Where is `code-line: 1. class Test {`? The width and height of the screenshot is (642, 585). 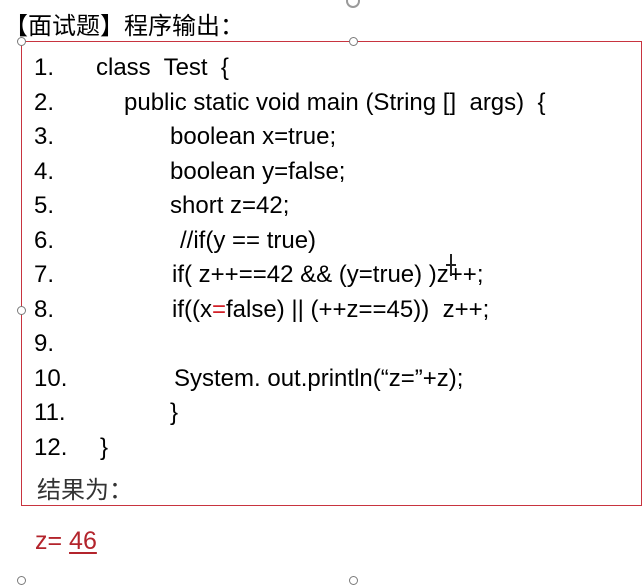
code-line: 1. class Test { is located at coordinates (334, 71).